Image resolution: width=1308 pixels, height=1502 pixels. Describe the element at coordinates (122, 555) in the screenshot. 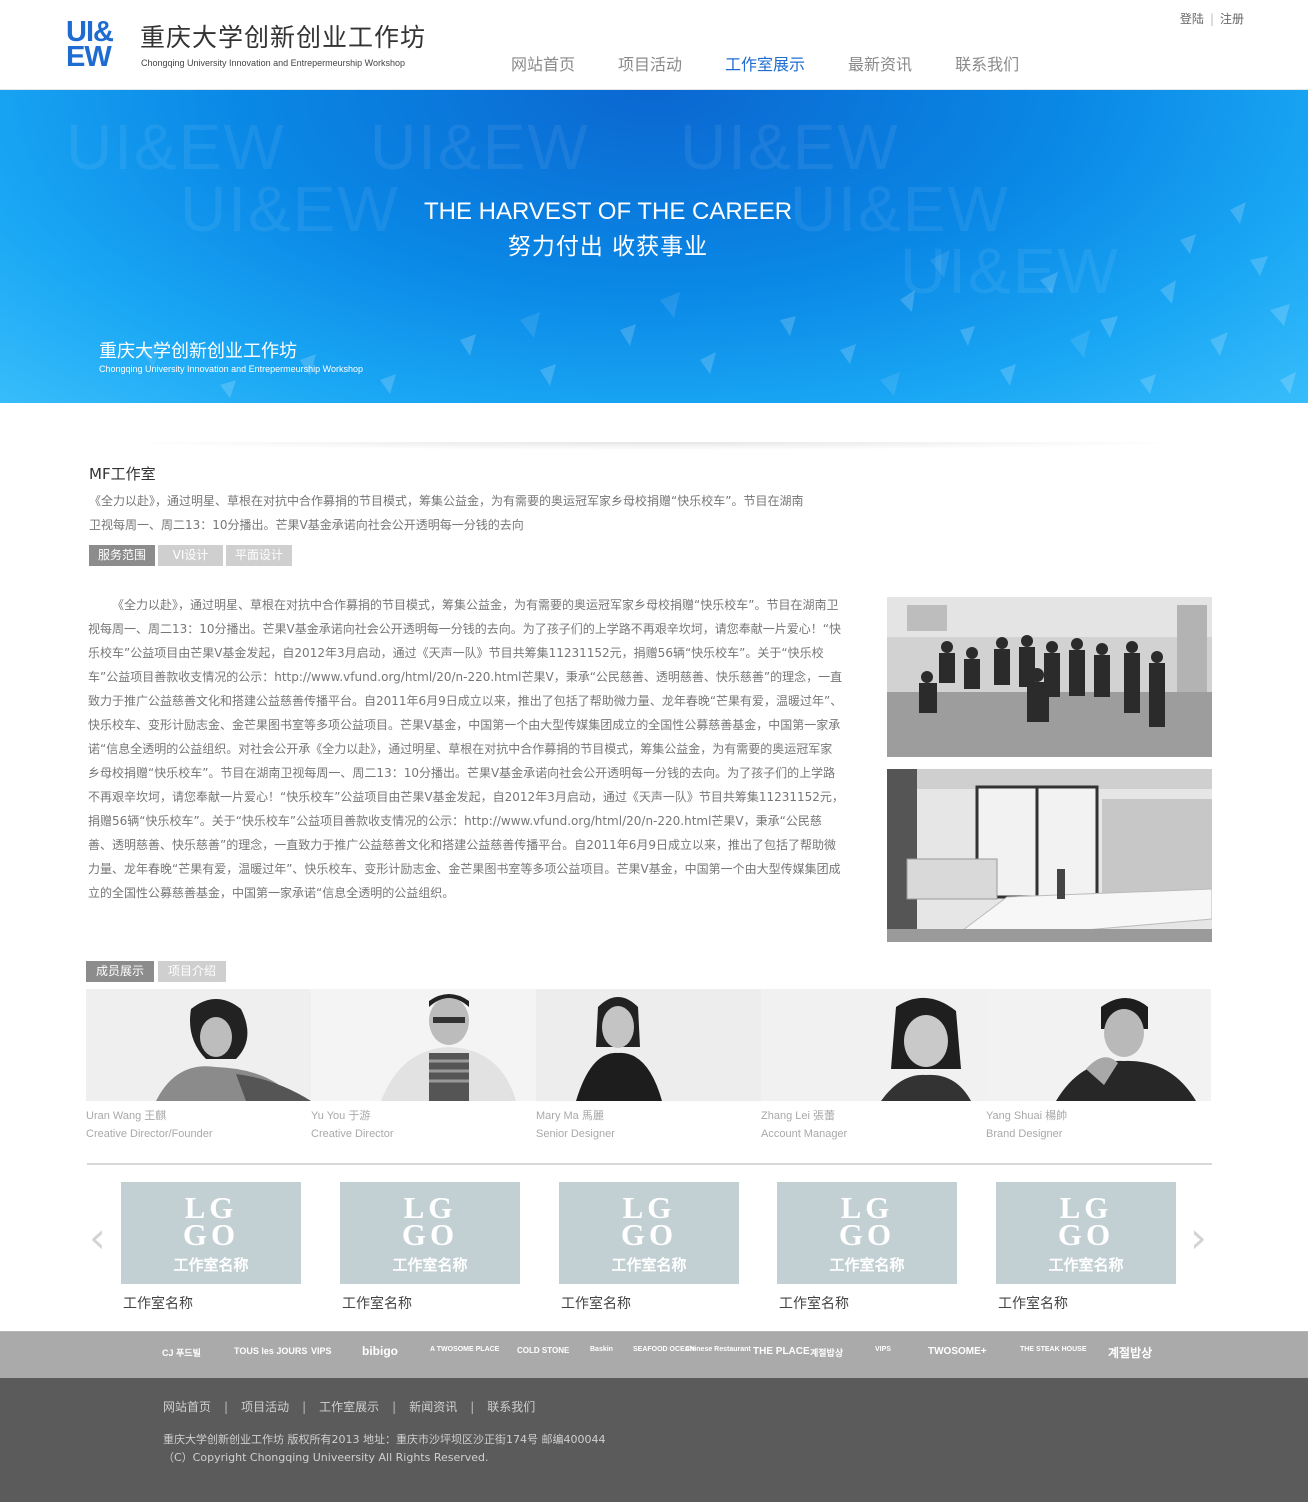

I see `tab-service-scope: 服务范围` at that location.